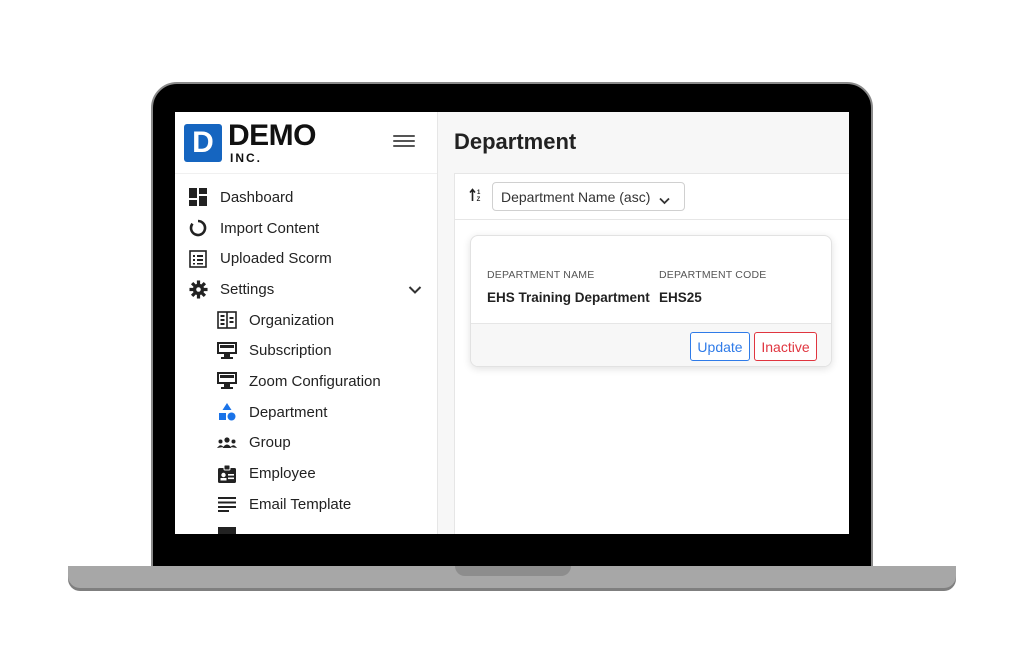 The image size is (1024, 657). Describe the element at coordinates (306, 527) in the screenshot. I see `sidebar-item-email-config` at that location.